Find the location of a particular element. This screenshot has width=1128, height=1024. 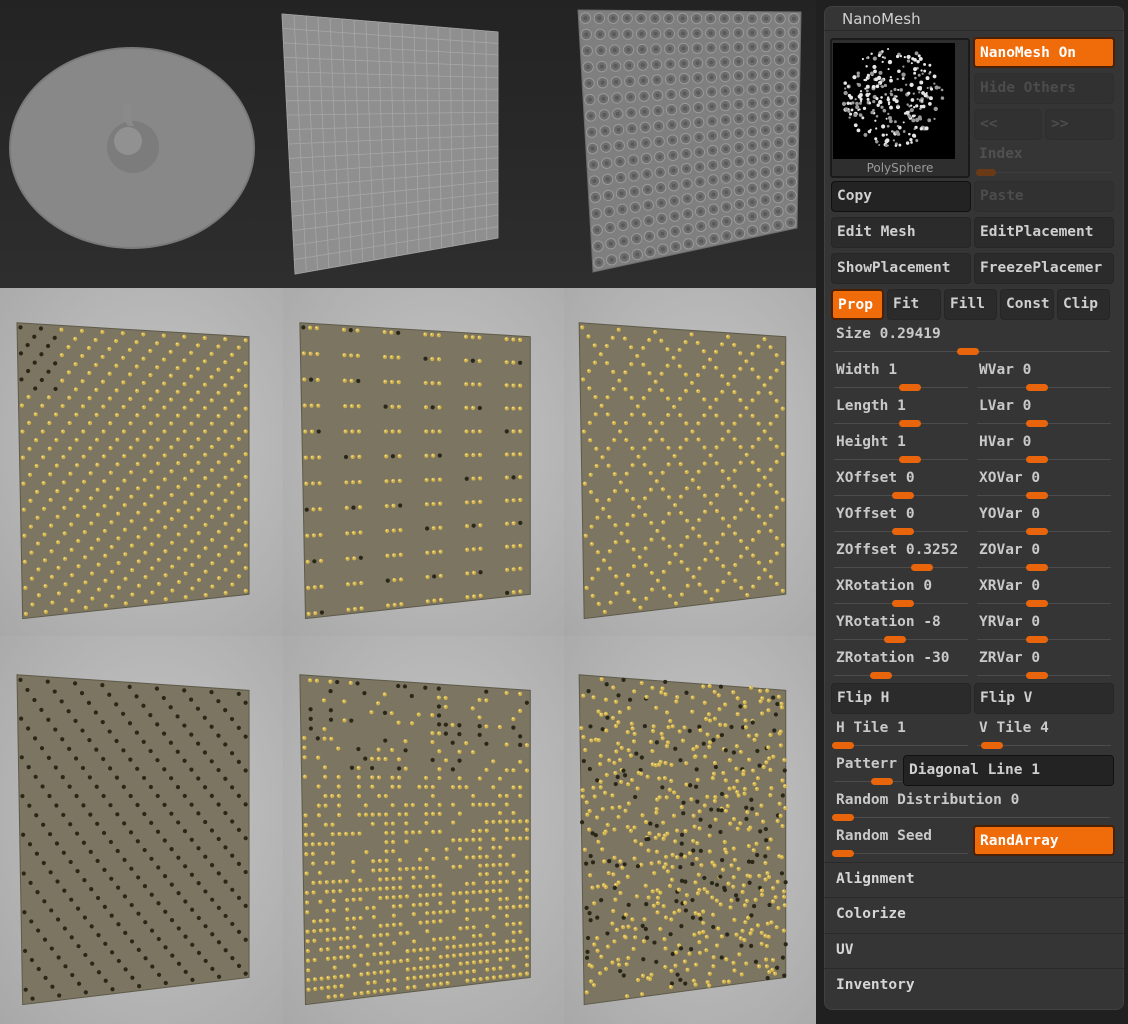

random-seed-slider-track is located at coordinates (901, 853).